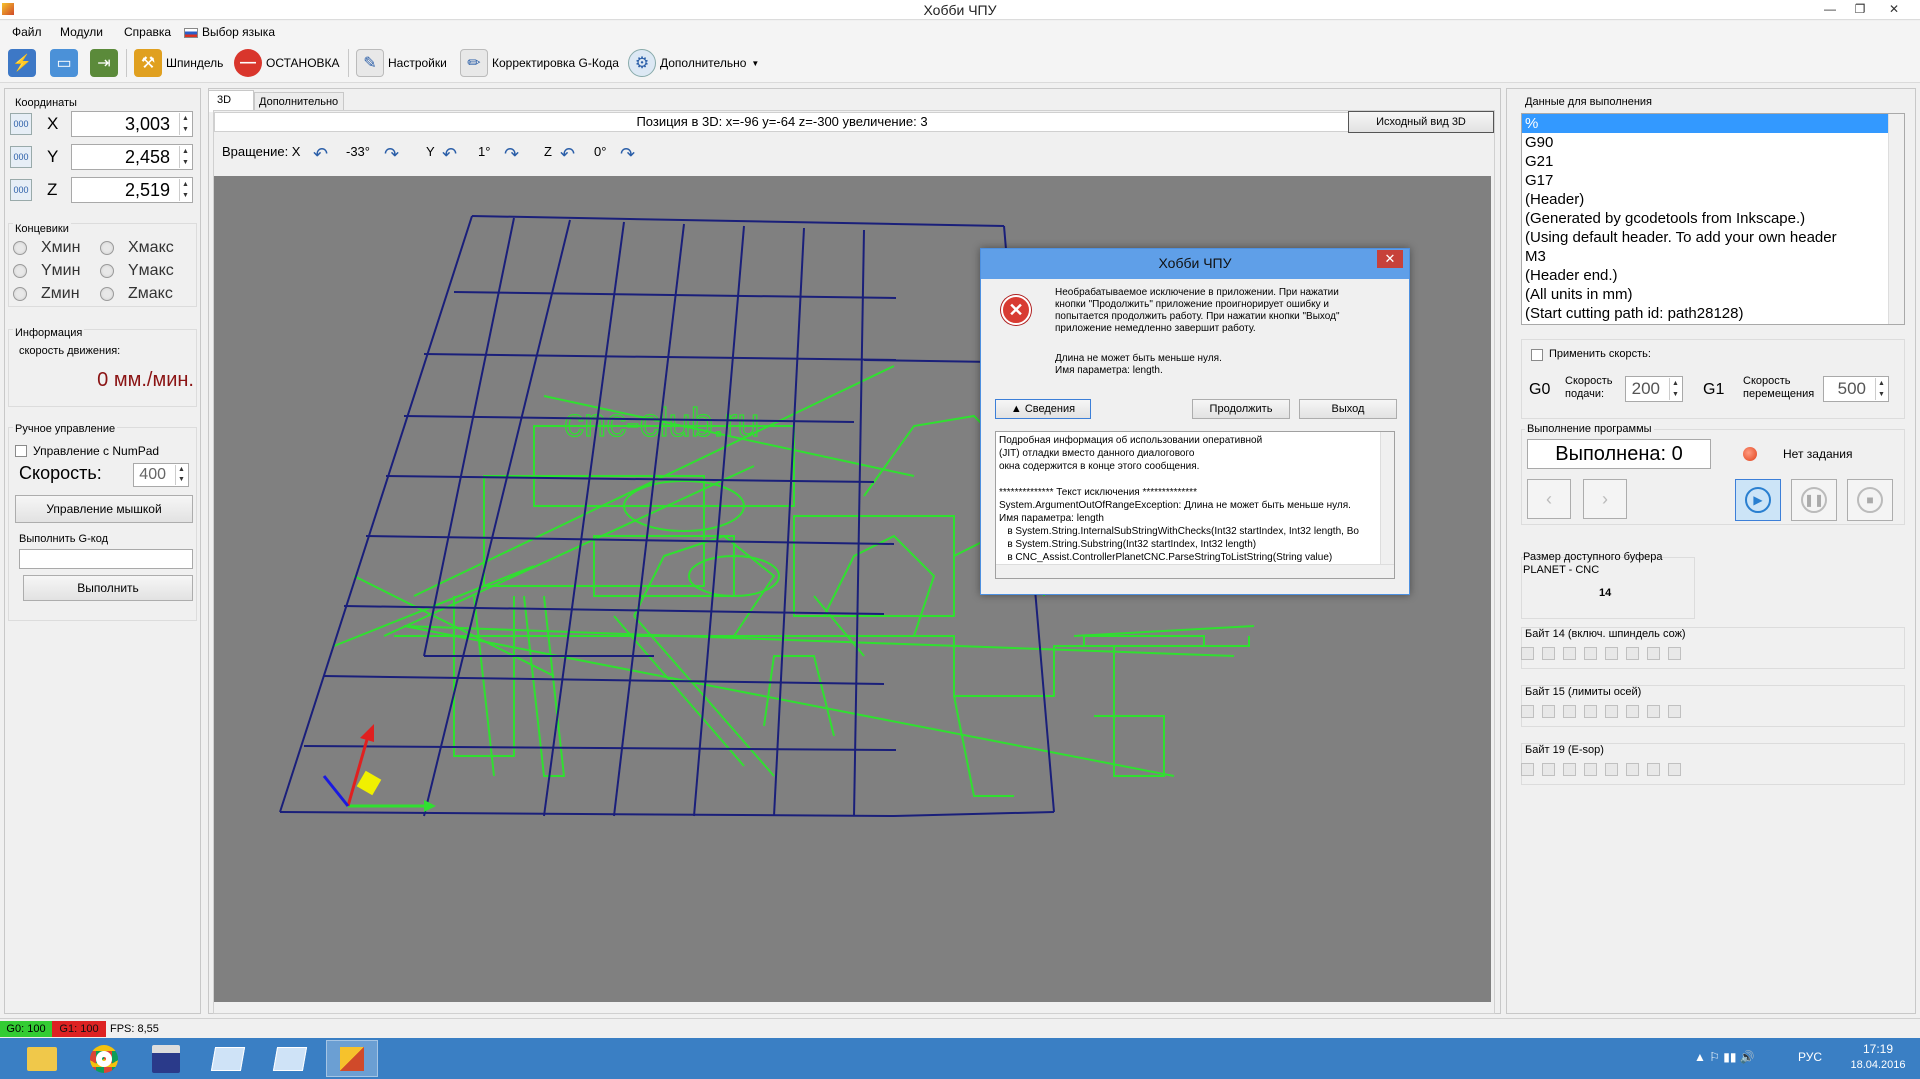  I want to click on dialog-close-button: ✕, so click(1390, 259).